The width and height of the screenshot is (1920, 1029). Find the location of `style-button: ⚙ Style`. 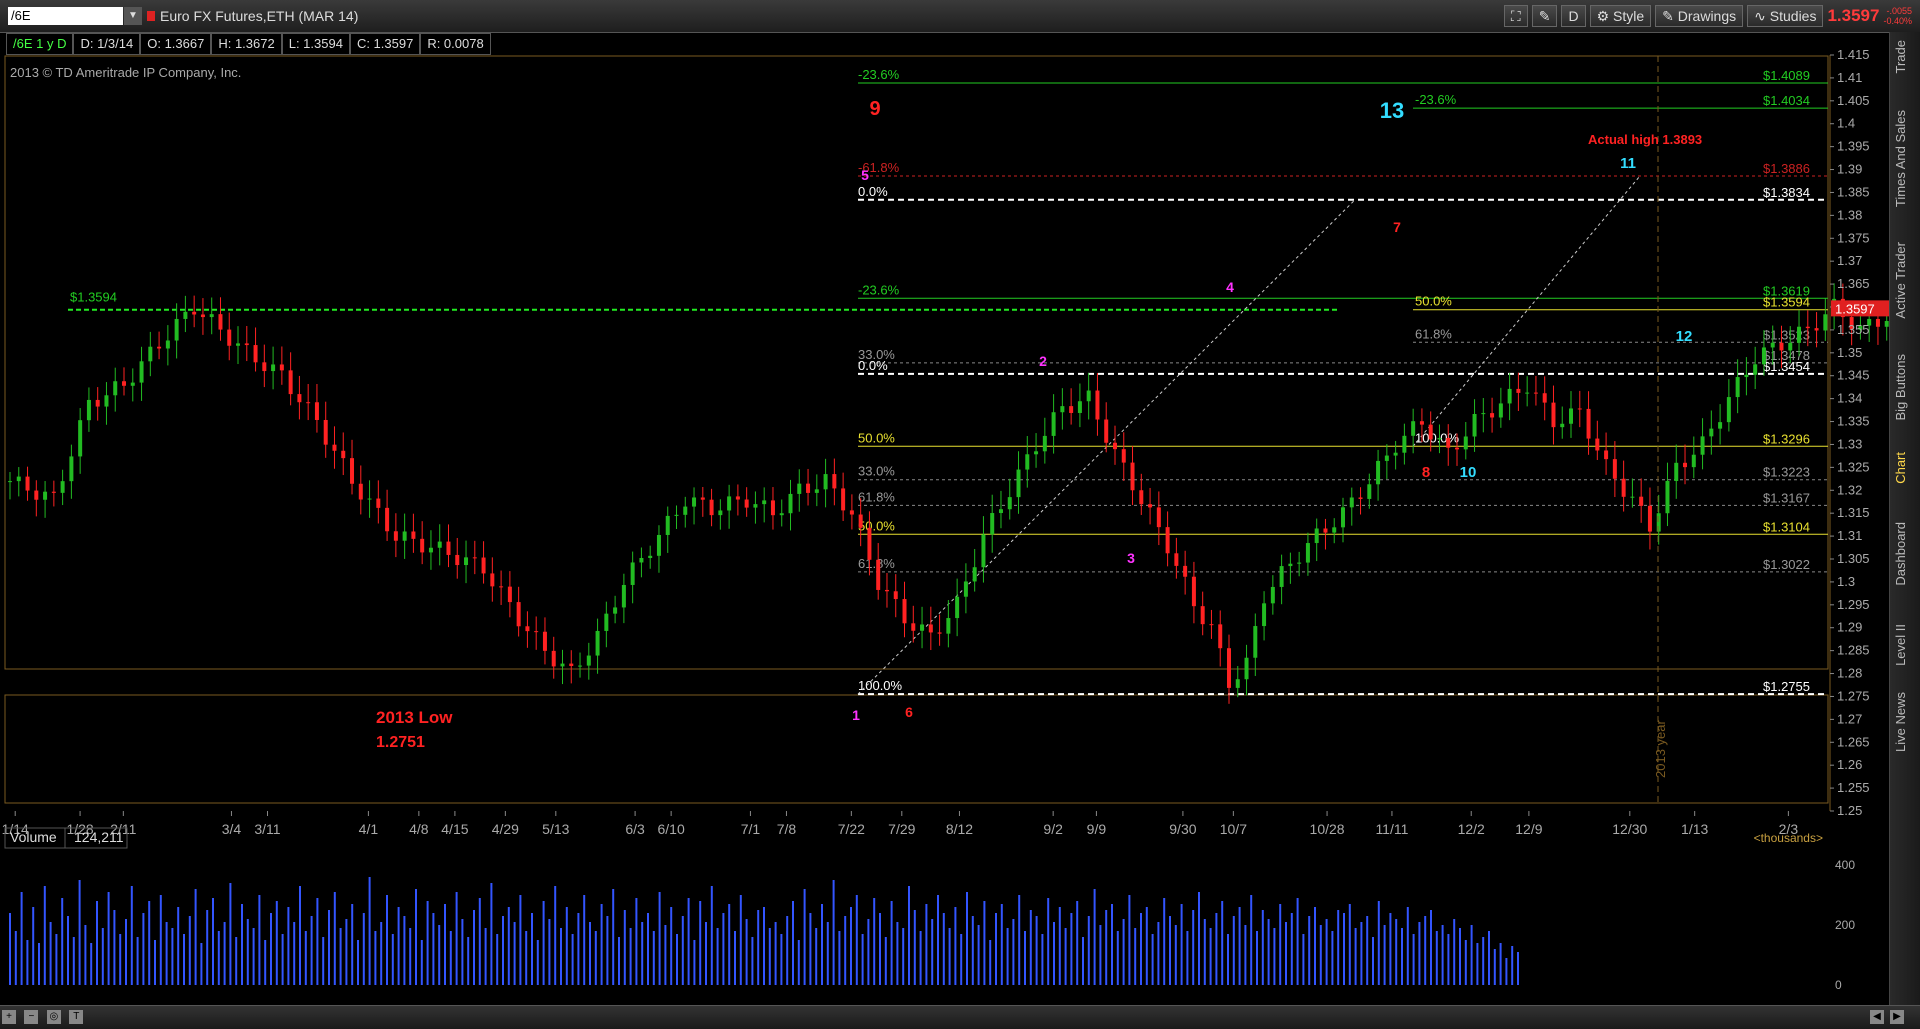

style-button: ⚙ Style is located at coordinates (1621, 16).